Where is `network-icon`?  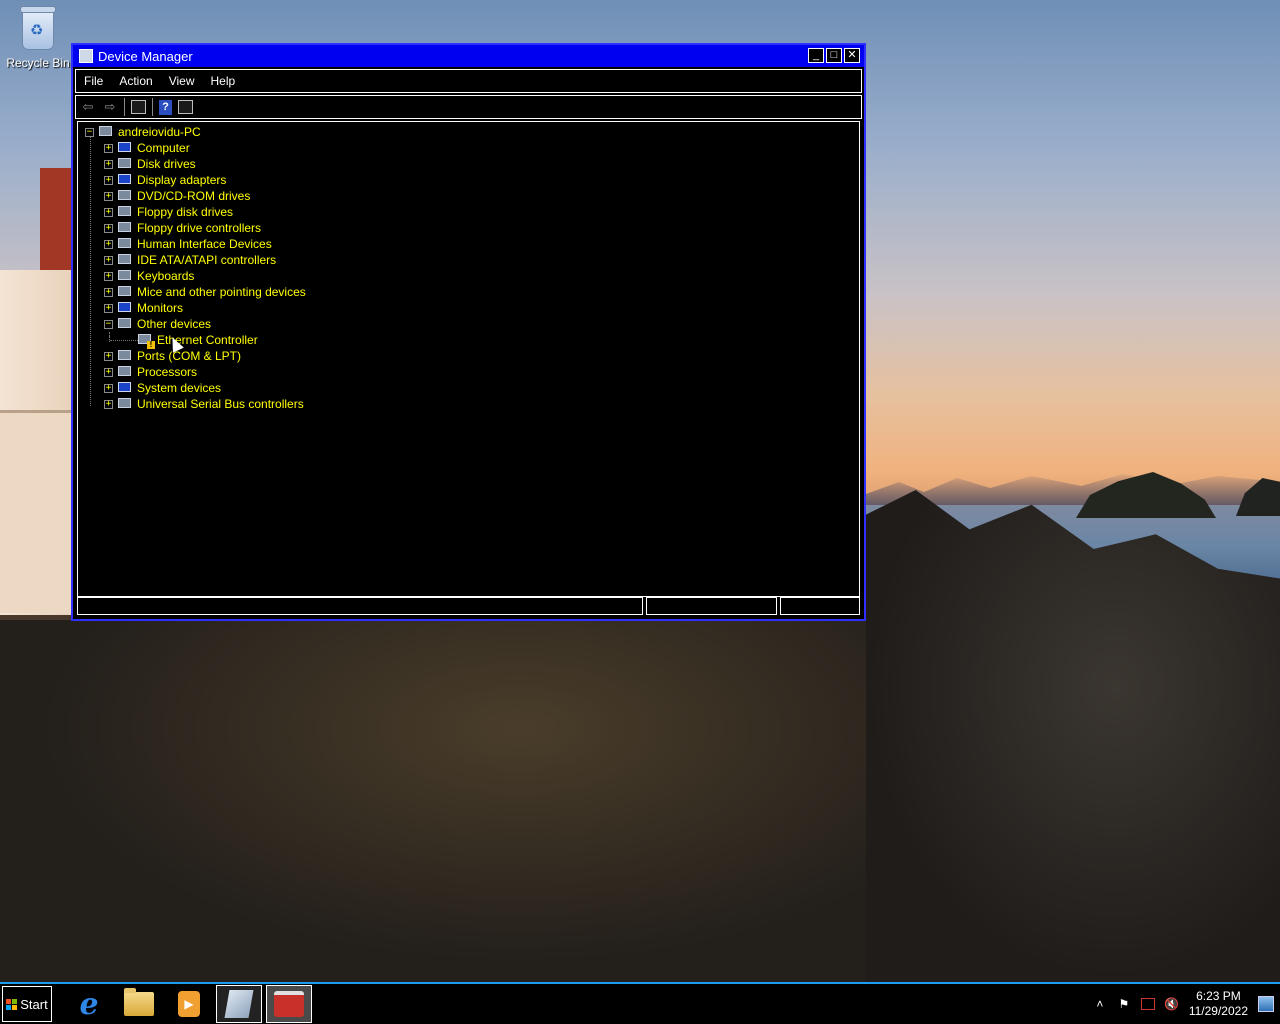
network-icon is located at coordinates (1147, 1004).